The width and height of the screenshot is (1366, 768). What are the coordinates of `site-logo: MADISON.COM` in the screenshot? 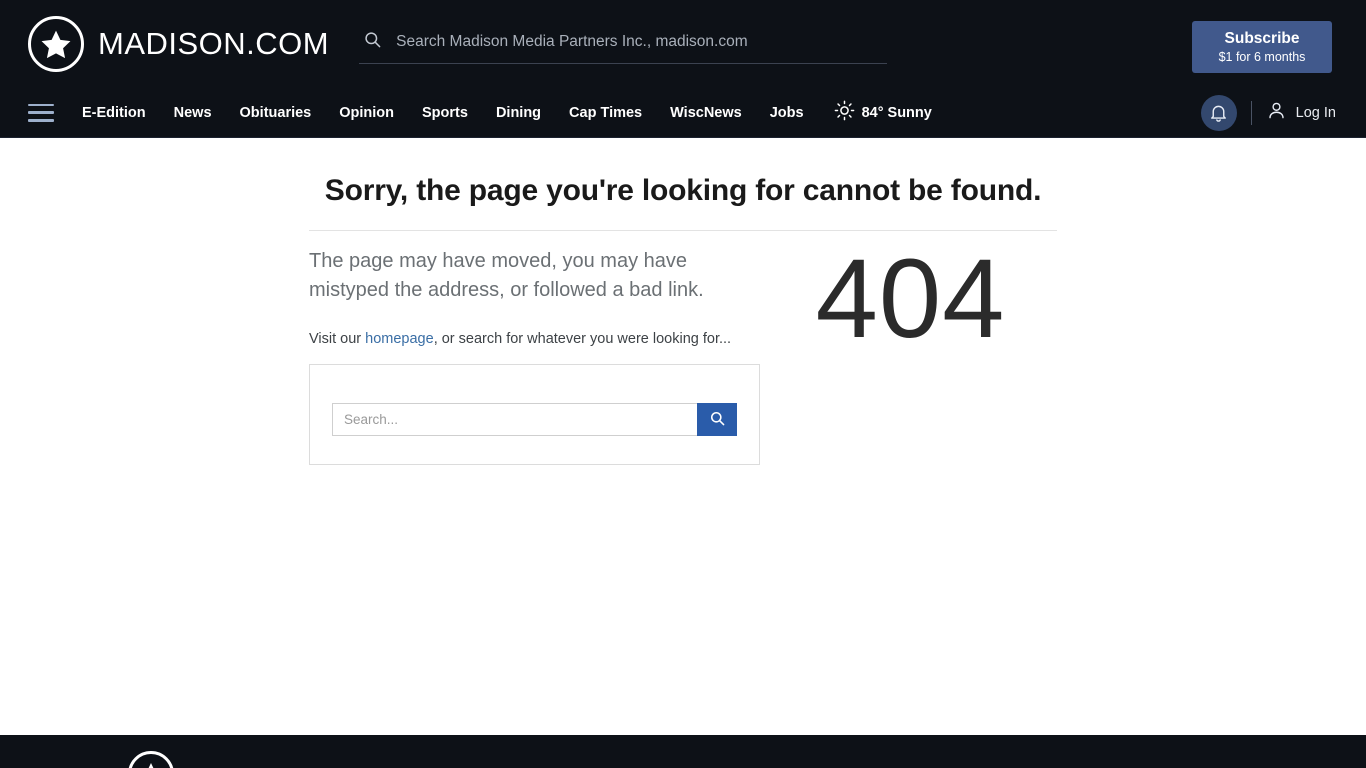 It's located at (178, 44).